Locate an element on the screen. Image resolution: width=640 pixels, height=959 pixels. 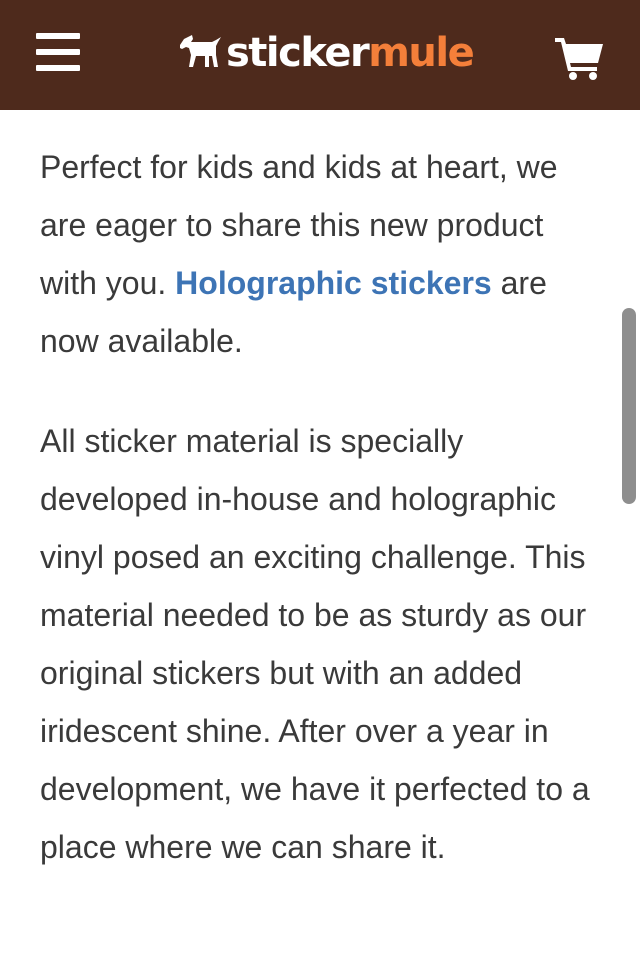
top-navigation-bar: stickermule is located at coordinates (320, 55).